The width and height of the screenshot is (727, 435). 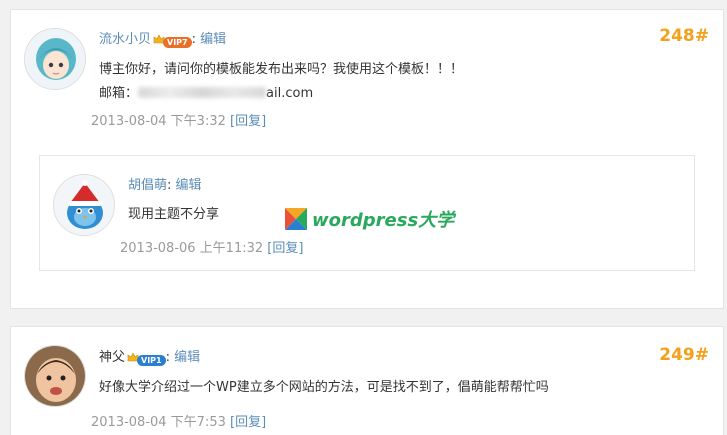 I want to click on blurred-email, so click(x=202, y=92).